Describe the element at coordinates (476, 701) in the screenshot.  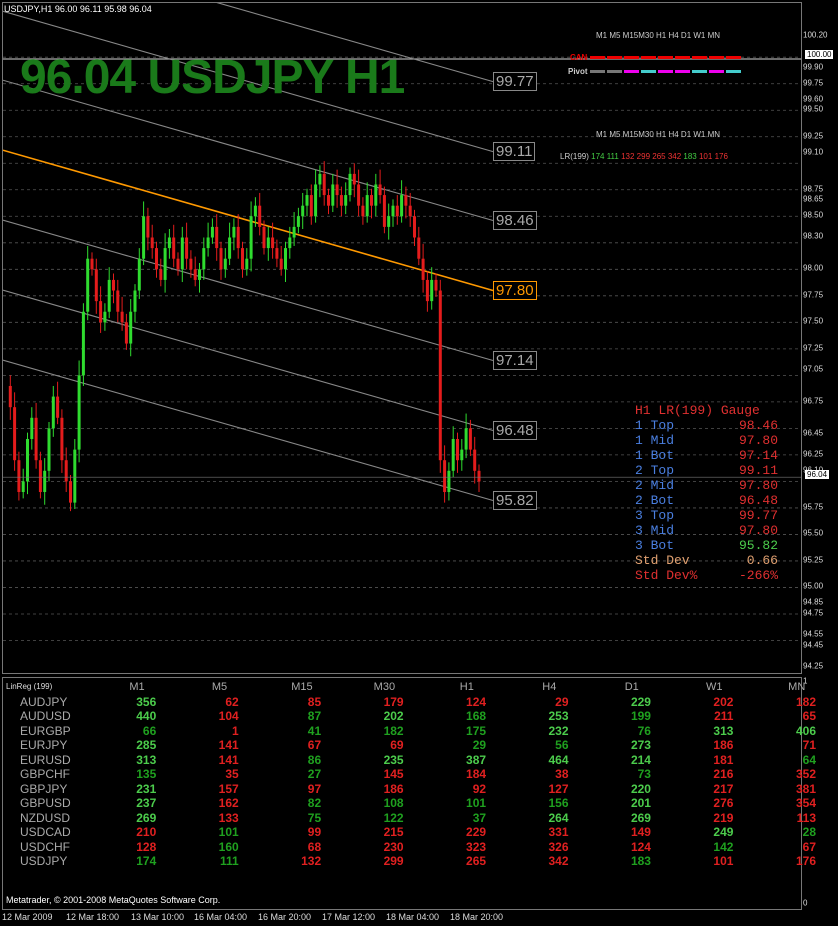
I see `value-cell: 124` at that location.